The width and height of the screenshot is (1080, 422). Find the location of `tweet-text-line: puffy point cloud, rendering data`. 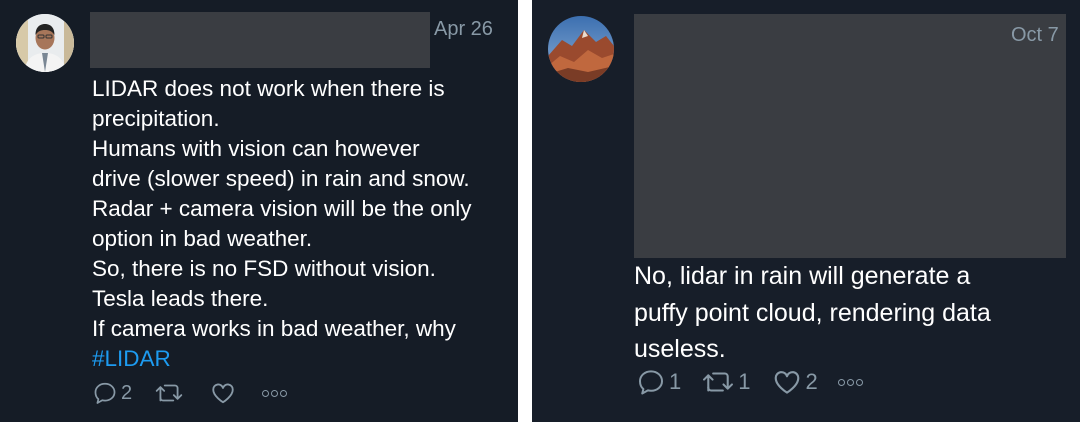

tweet-text-line: puffy point cloud, rendering data is located at coordinates (812, 312).